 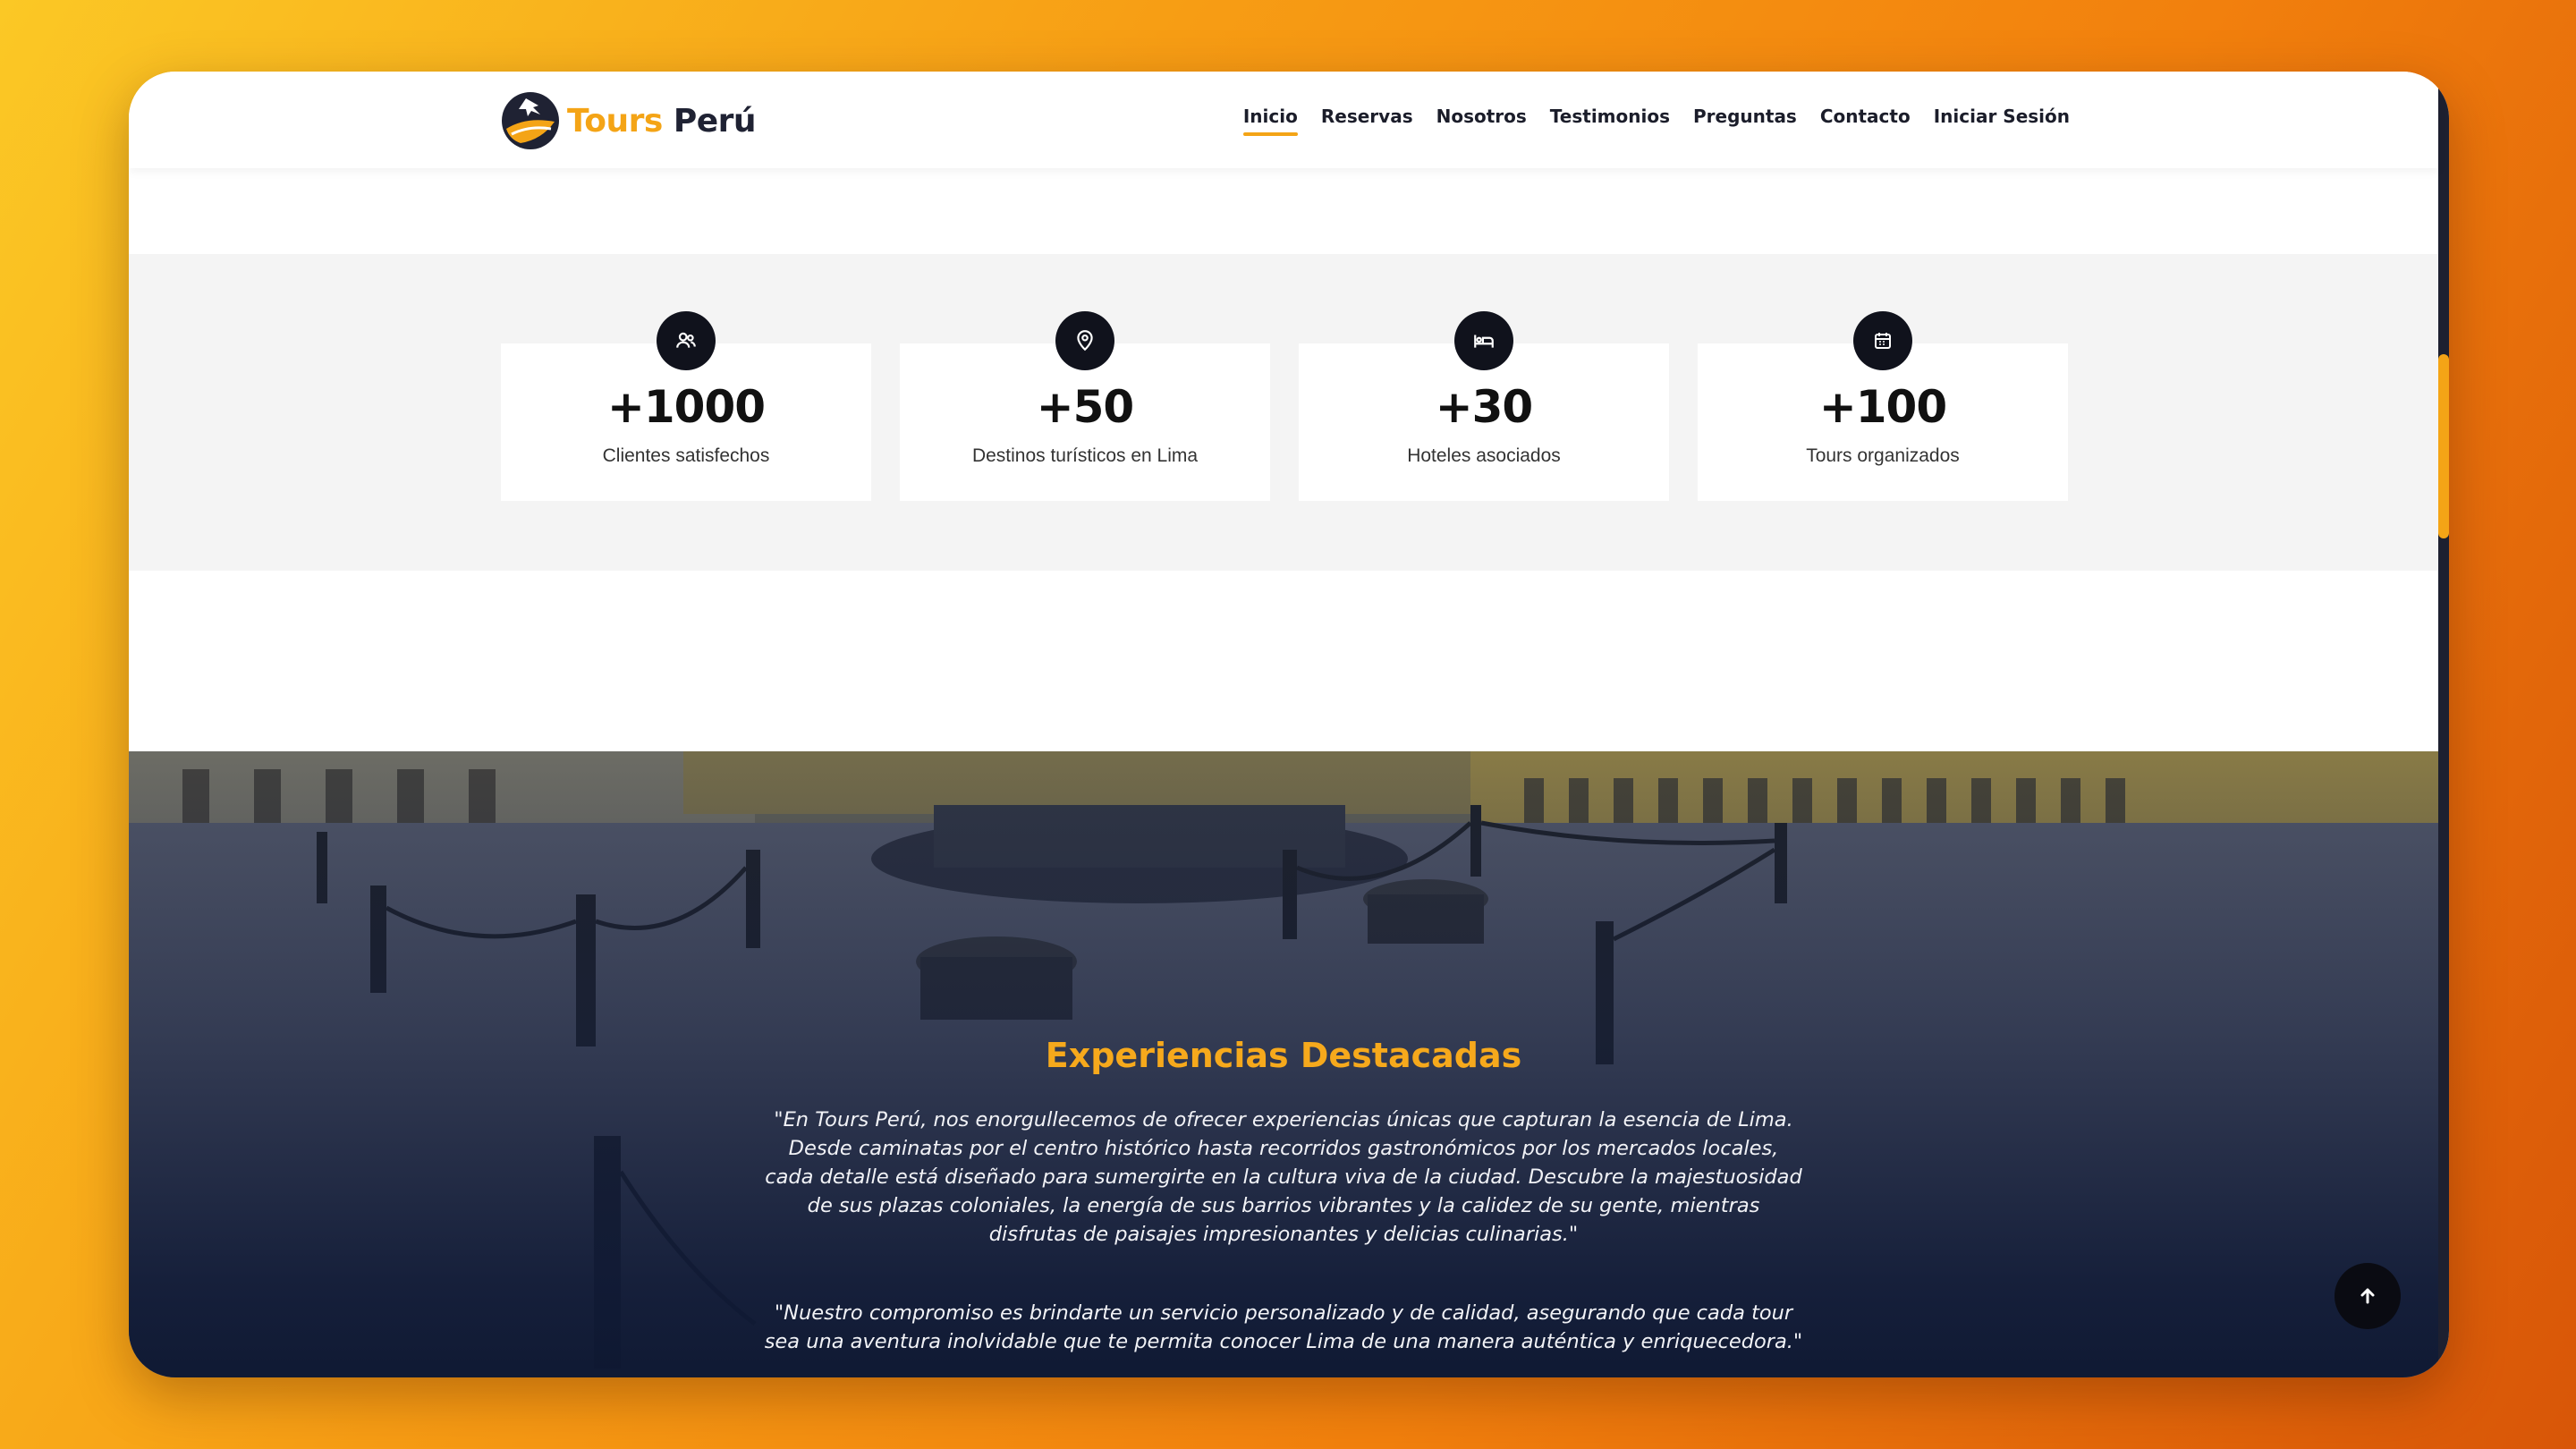 I want to click on scrollbar-thumb, so click(x=2443, y=446).